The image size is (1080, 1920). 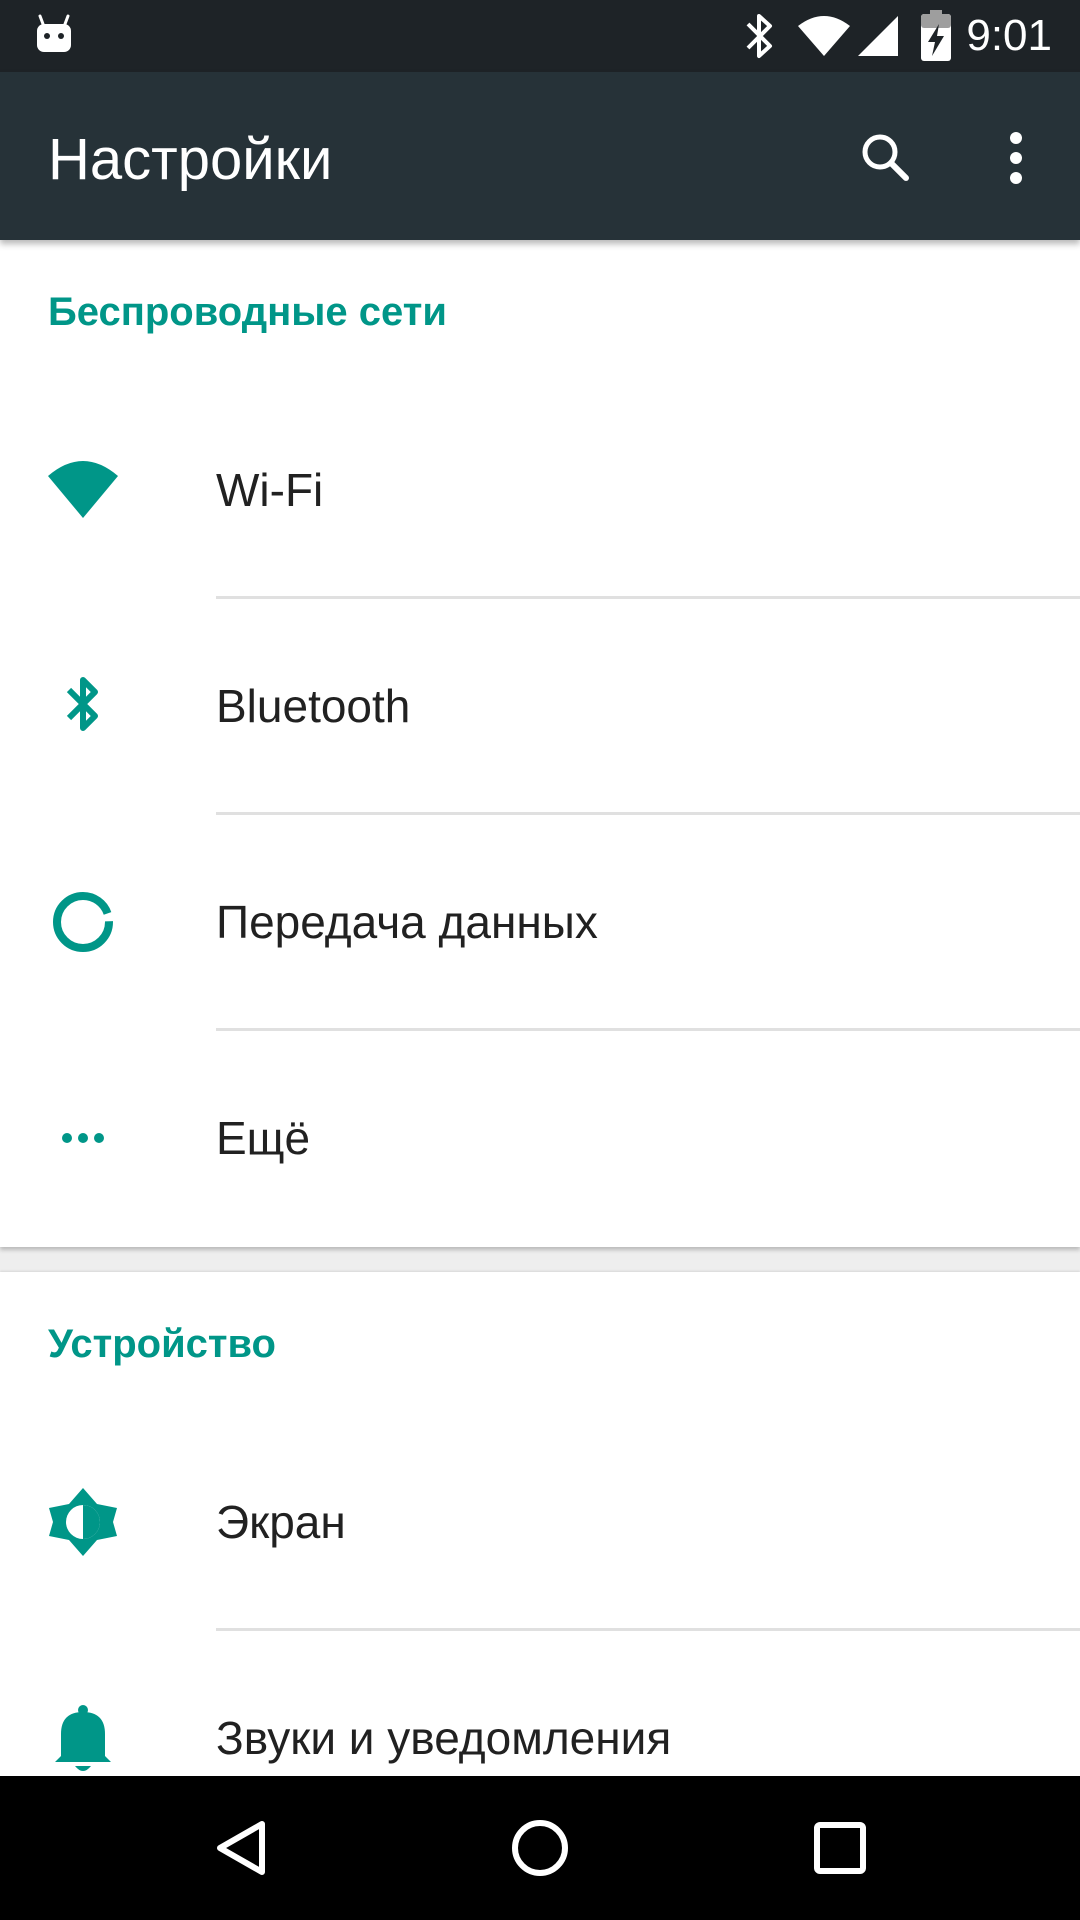 What do you see at coordinates (1009, 35) in the screenshot?
I see `clock: 9:01` at bounding box center [1009, 35].